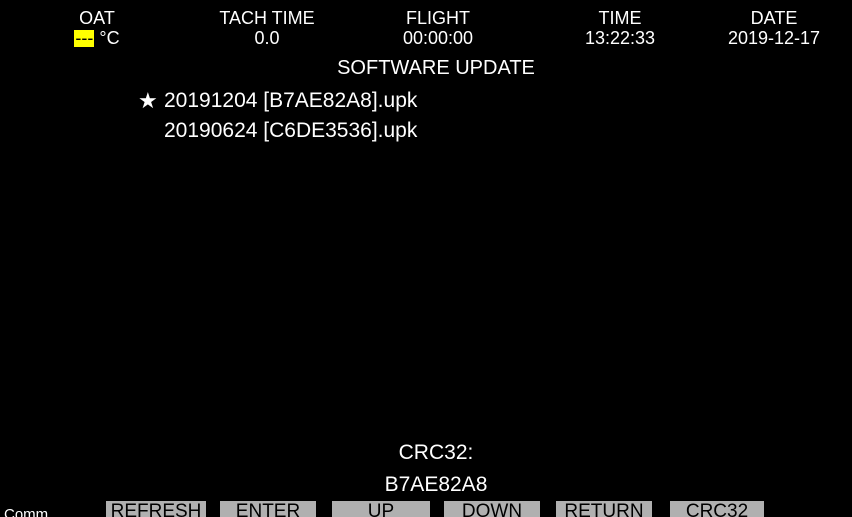 The width and height of the screenshot is (852, 517). I want to click on date-value: 2019-12-17, so click(774, 38).